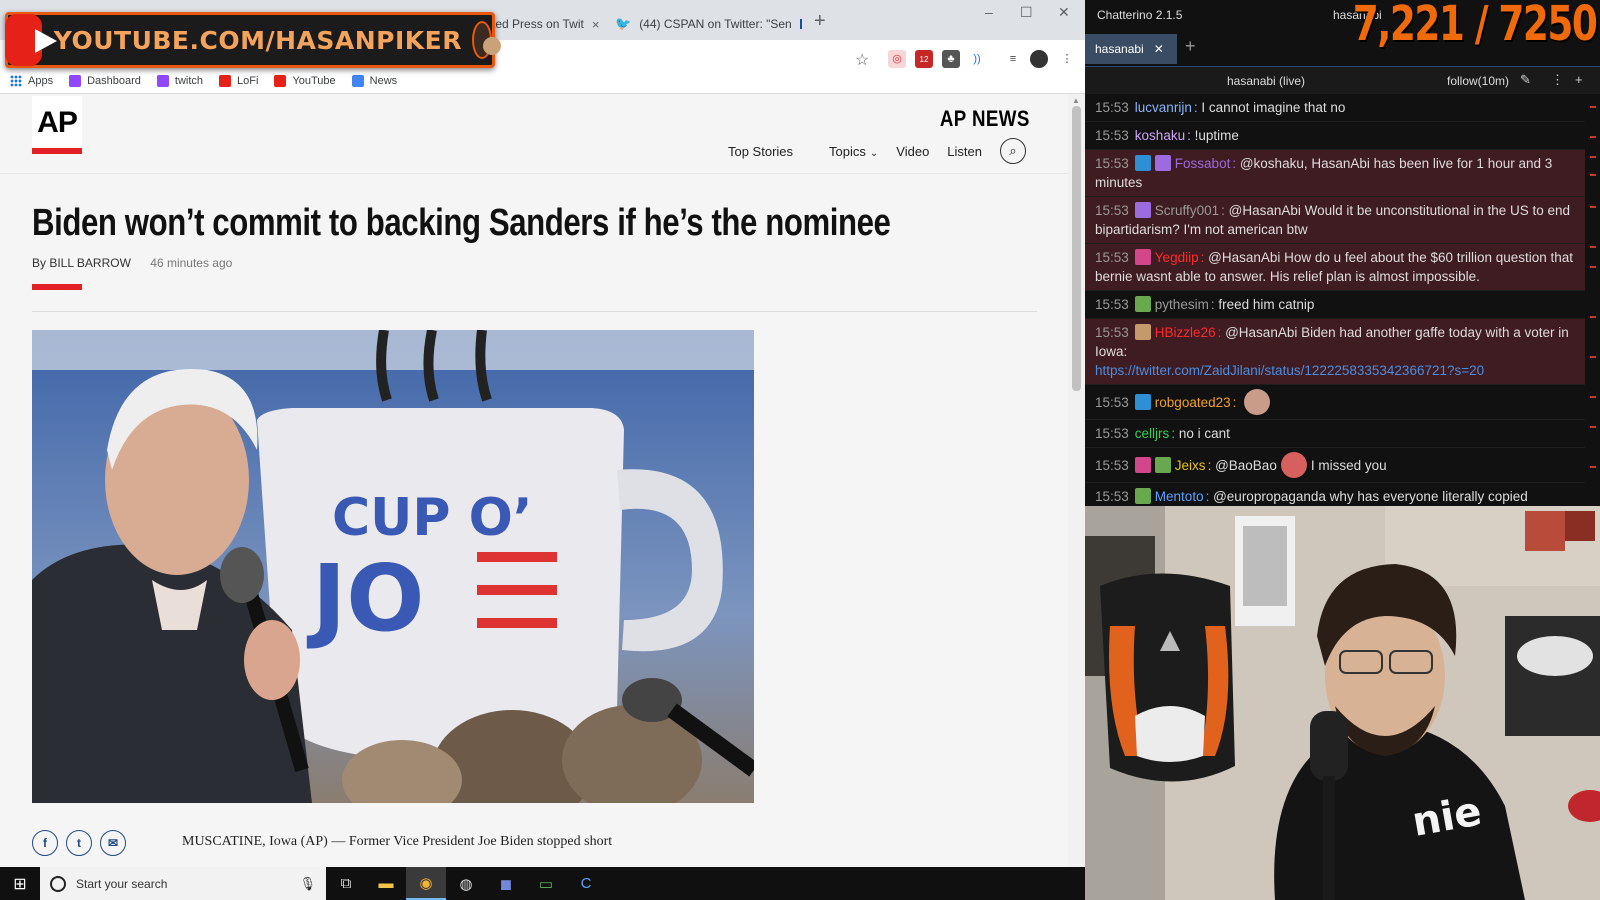  I want to click on nav-listen: Listen, so click(964, 151).